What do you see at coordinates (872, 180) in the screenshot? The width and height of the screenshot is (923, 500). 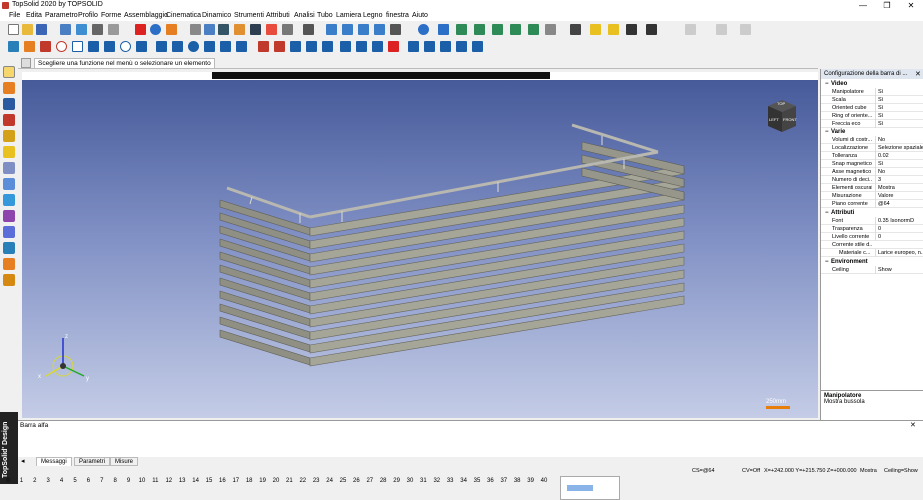 I see `prop-row: Numero di deci... 3` at bounding box center [872, 180].